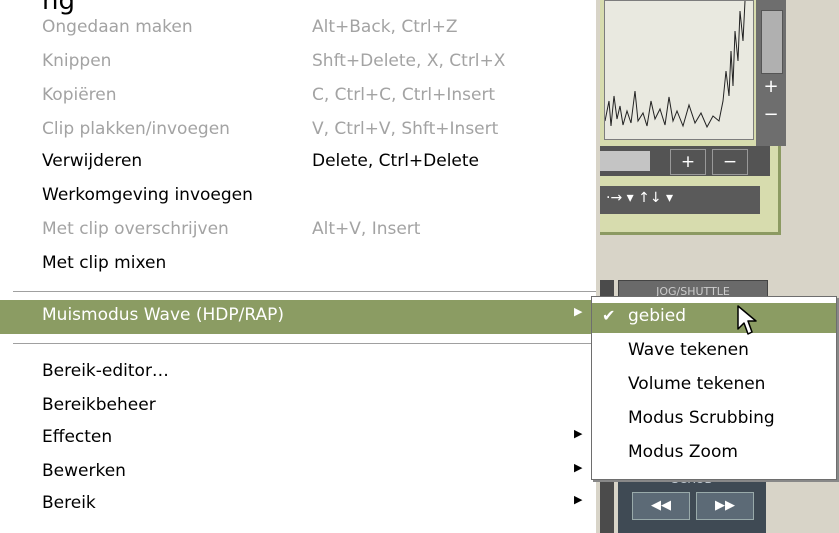 Image resolution: width=839 pixels, height=533 pixels. I want to click on menu-item-shortcut: Delete, Ctrl+Delete, so click(396, 161).